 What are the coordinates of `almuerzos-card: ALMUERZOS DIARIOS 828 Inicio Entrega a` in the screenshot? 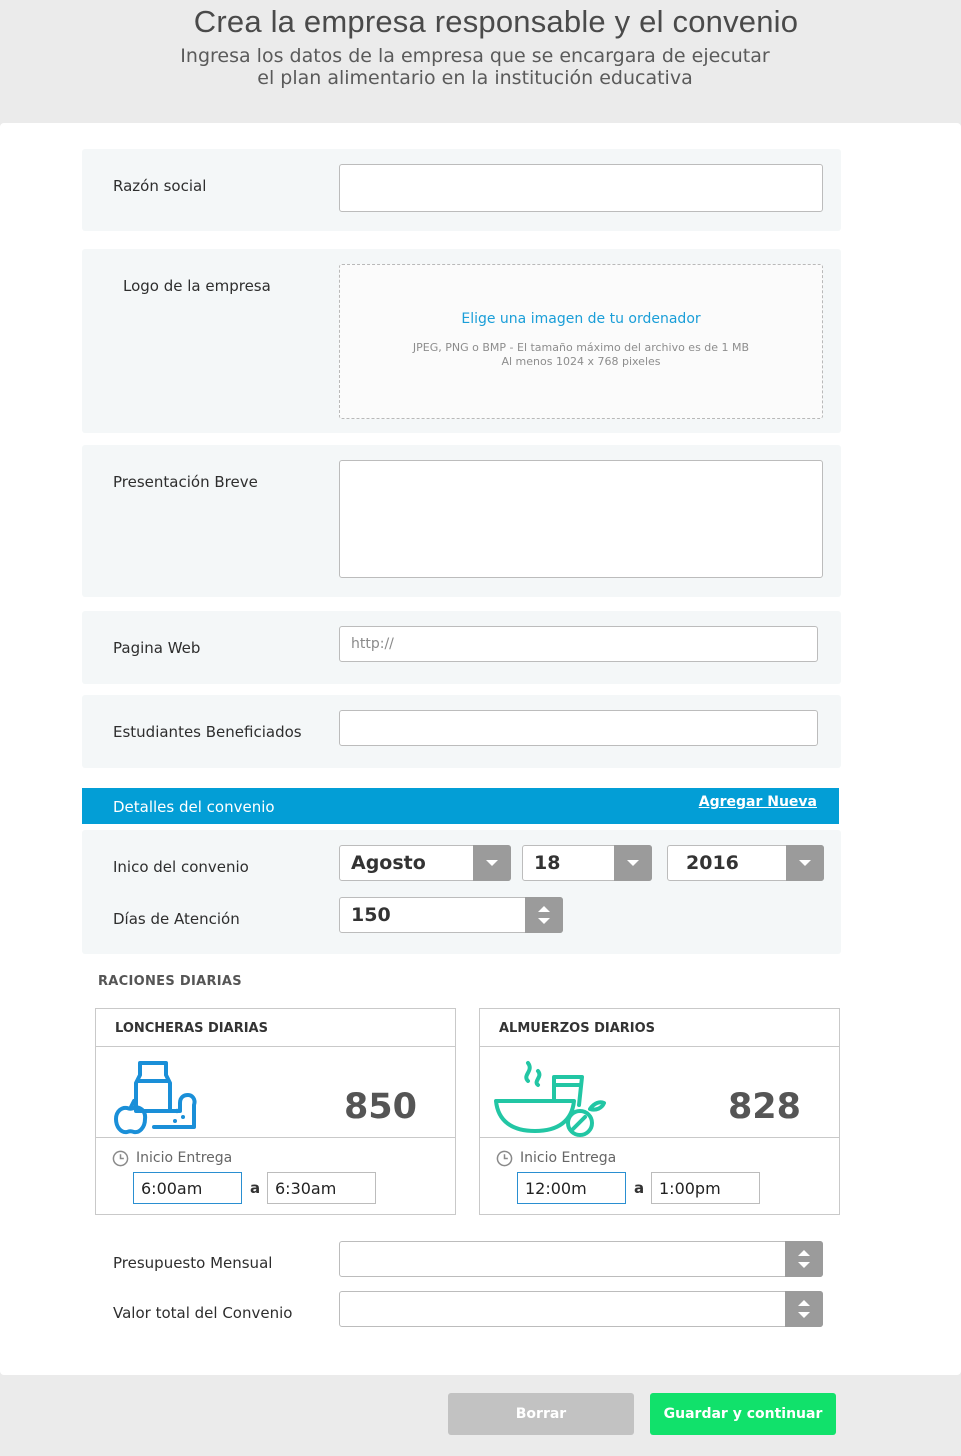 It's located at (659, 1111).